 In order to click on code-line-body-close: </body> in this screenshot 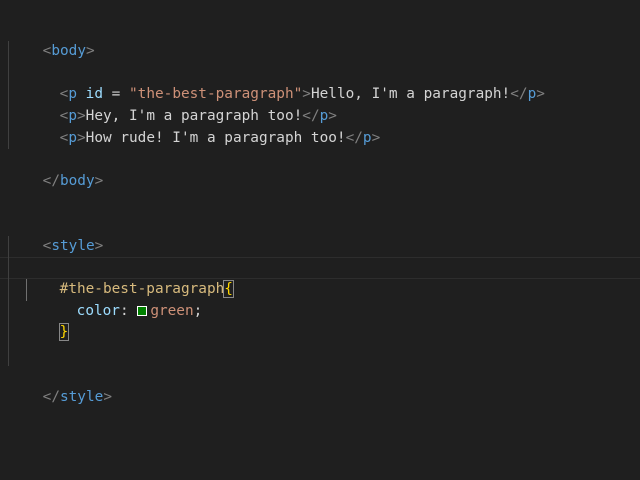, I will do `click(320, 169)`.